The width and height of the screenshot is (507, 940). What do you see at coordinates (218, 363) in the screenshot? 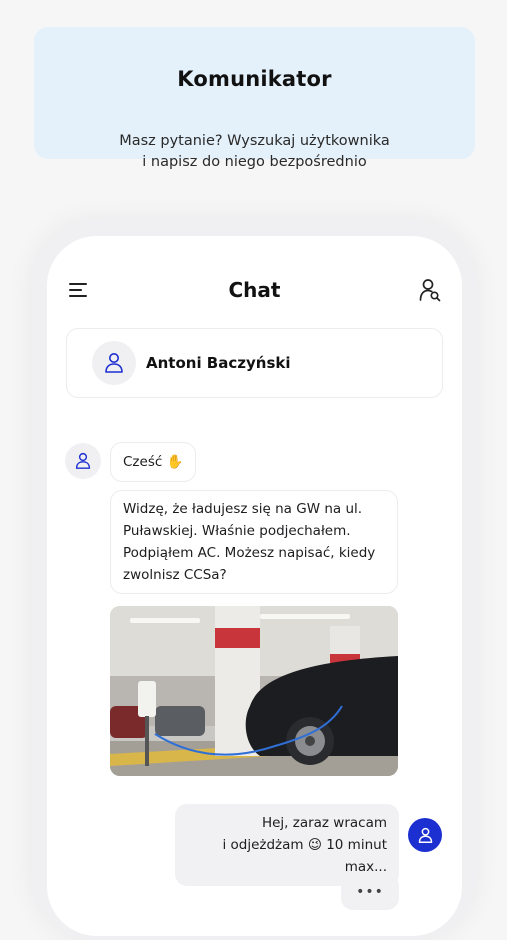
I see `contact-name: Antoni Baczyński` at bounding box center [218, 363].